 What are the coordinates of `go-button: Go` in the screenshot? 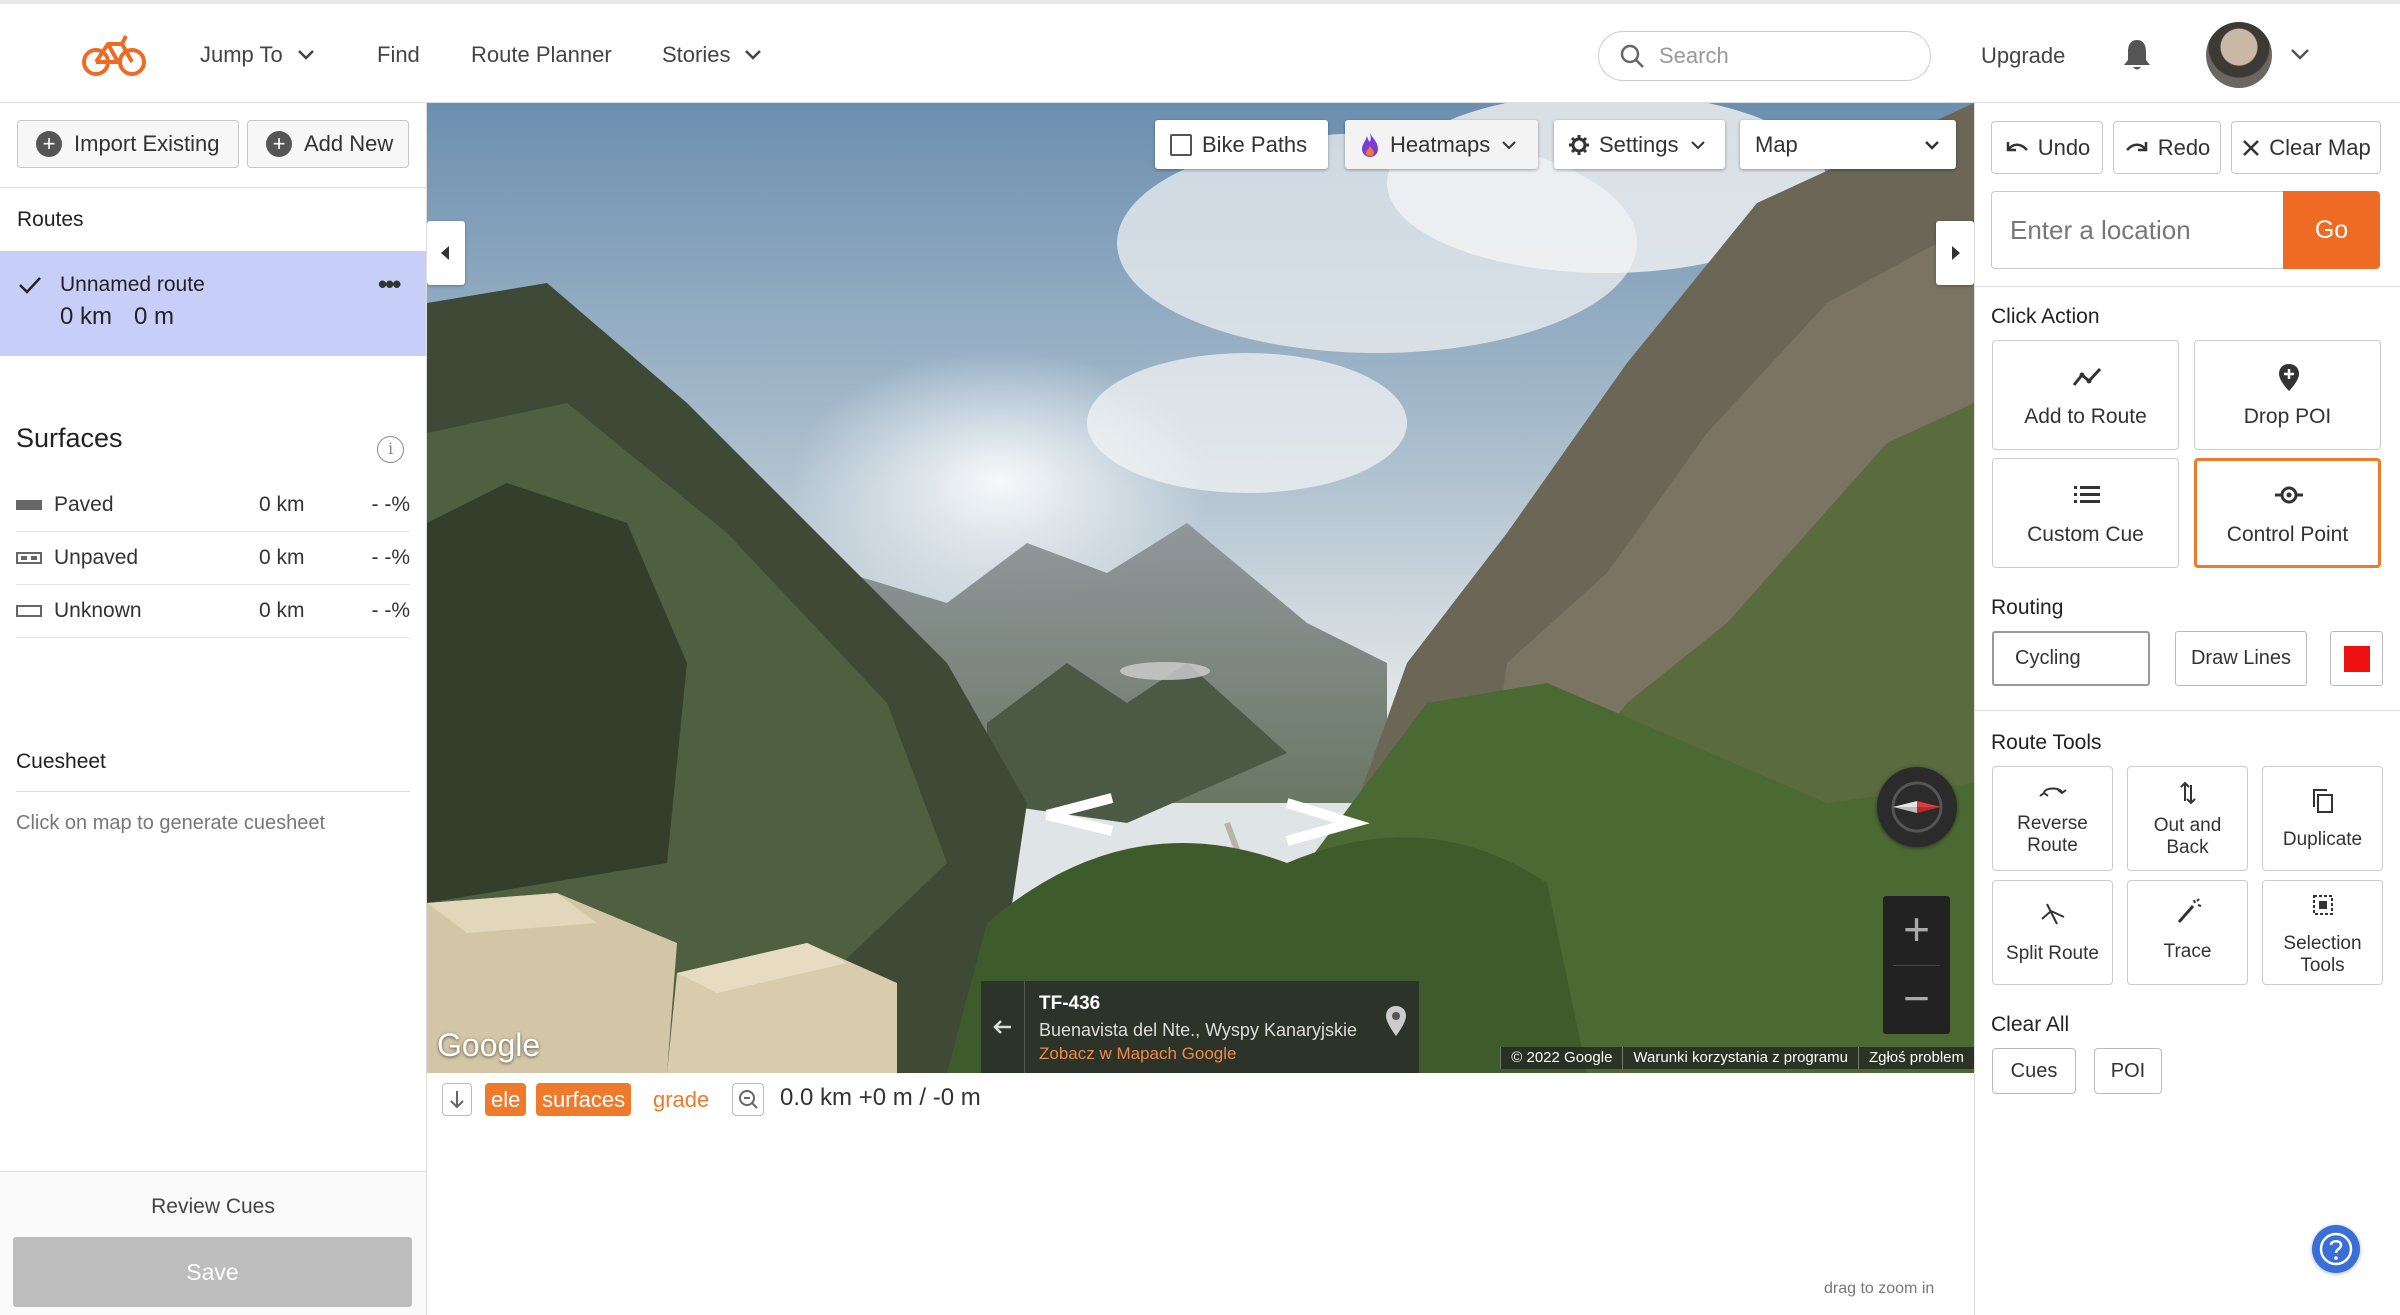 It's located at (2331, 230).